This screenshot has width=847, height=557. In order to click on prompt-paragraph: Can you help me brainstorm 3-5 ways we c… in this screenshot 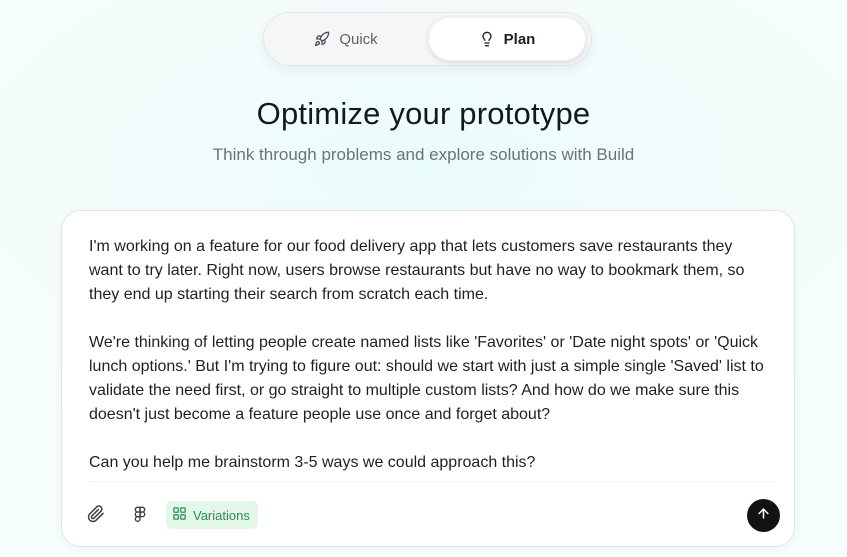, I will do `click(312, 462)`.